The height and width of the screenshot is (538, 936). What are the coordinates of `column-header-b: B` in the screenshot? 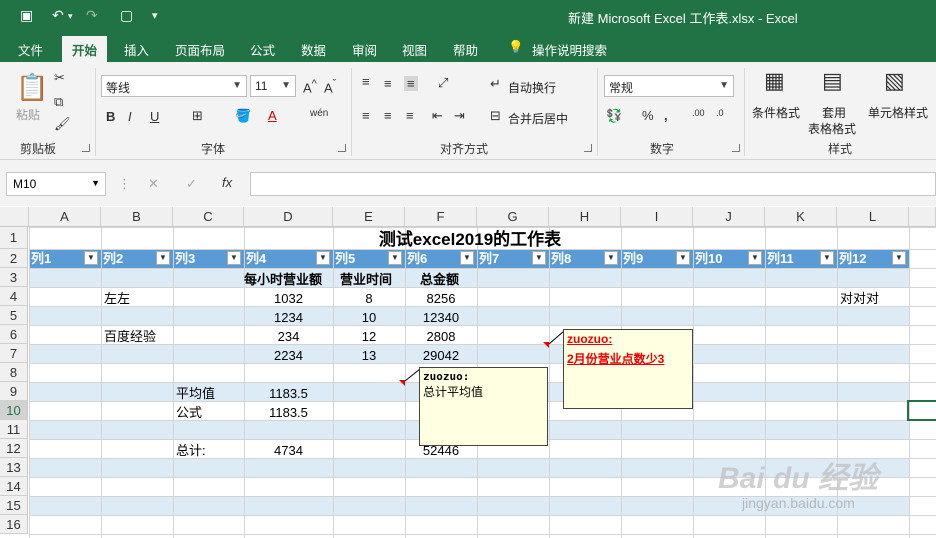 It's located at (137, 217).